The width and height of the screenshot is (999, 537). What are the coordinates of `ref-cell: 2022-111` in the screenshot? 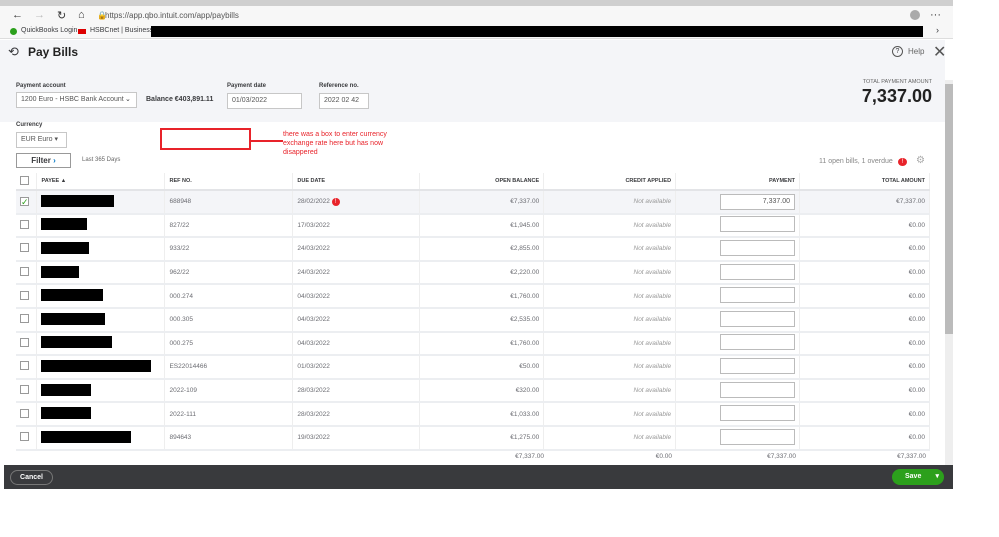 It's located at (229, 414).